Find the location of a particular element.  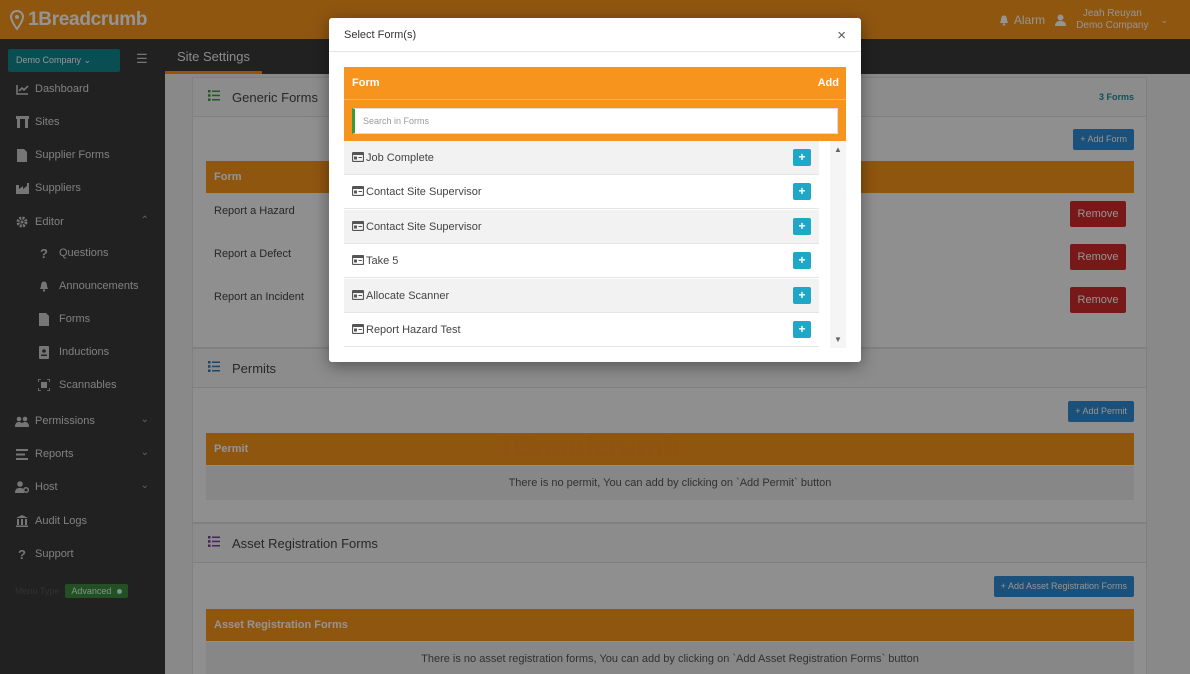

search-bar: Search in Forms is located at coordinates (595, 120).